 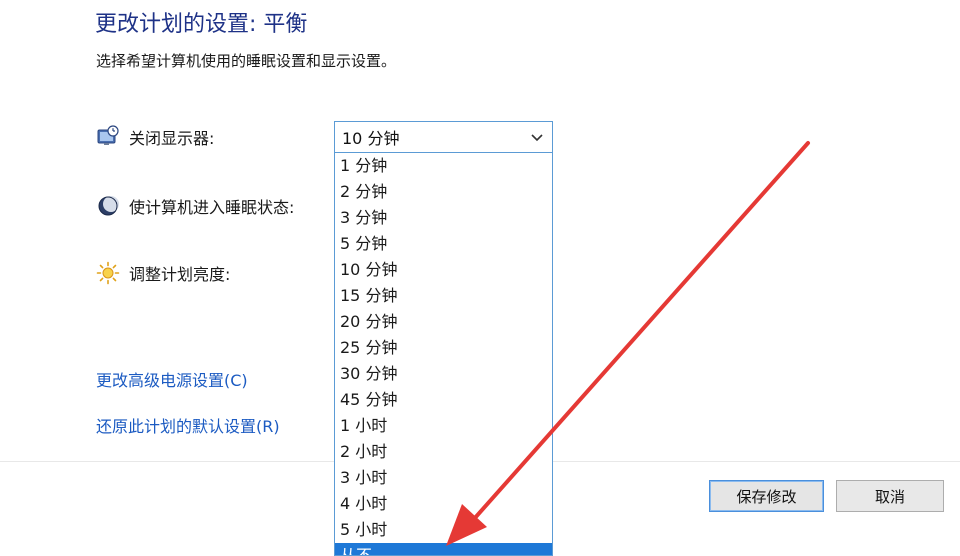 I want to click on display-off-row: 关闭显示器:, so click(x=154, y=137).